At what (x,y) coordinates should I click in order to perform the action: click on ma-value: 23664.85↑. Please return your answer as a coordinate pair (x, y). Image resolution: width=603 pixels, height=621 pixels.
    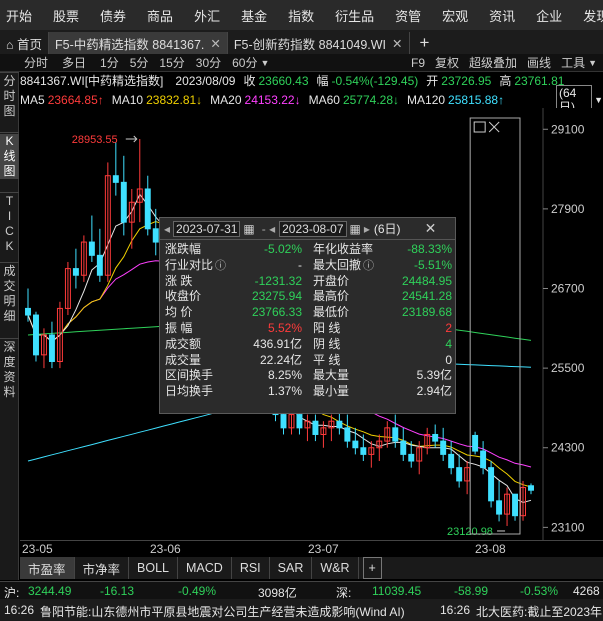
    Looking at the image, I should click on (75, 99).